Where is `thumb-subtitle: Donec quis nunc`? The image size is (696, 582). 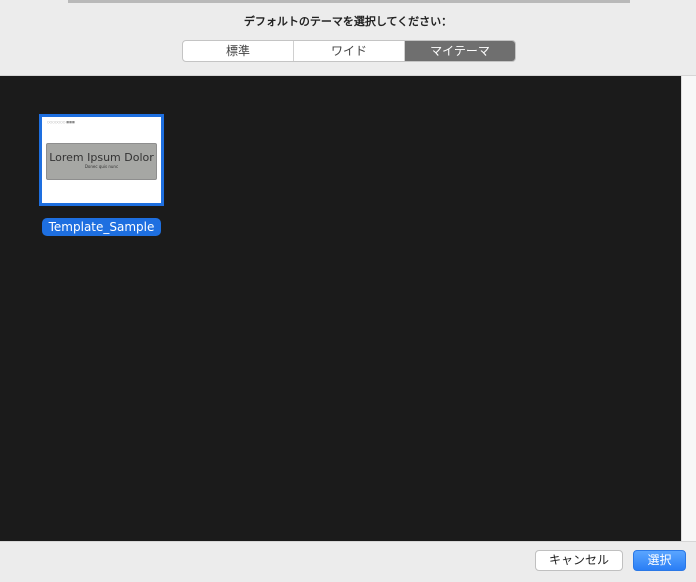 thumb-subtitle: Donec quis nunc is located at coordinates (101, 166).